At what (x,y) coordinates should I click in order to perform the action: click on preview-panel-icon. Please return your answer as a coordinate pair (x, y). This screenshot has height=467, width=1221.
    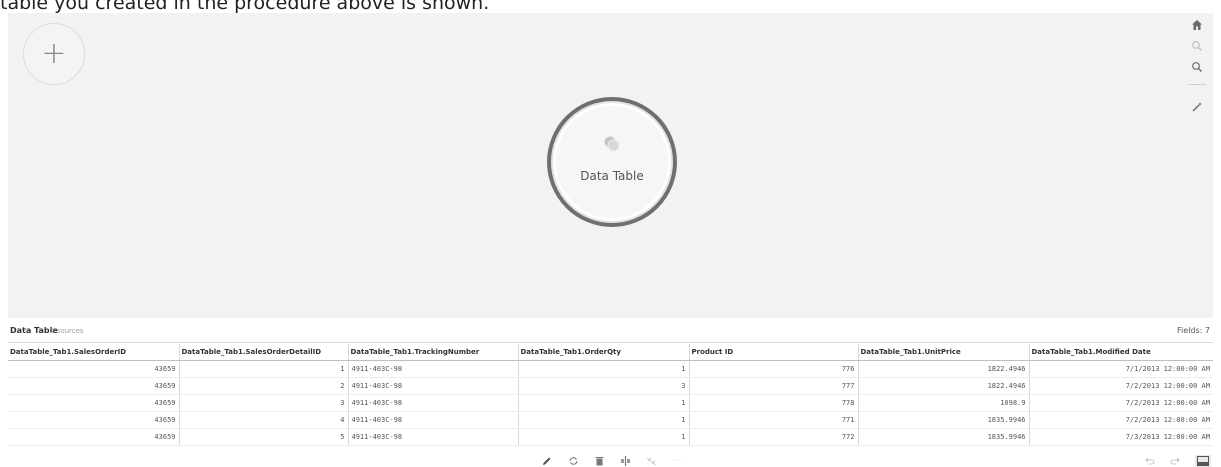
    Looking at the image, I should click on (1203, 461).